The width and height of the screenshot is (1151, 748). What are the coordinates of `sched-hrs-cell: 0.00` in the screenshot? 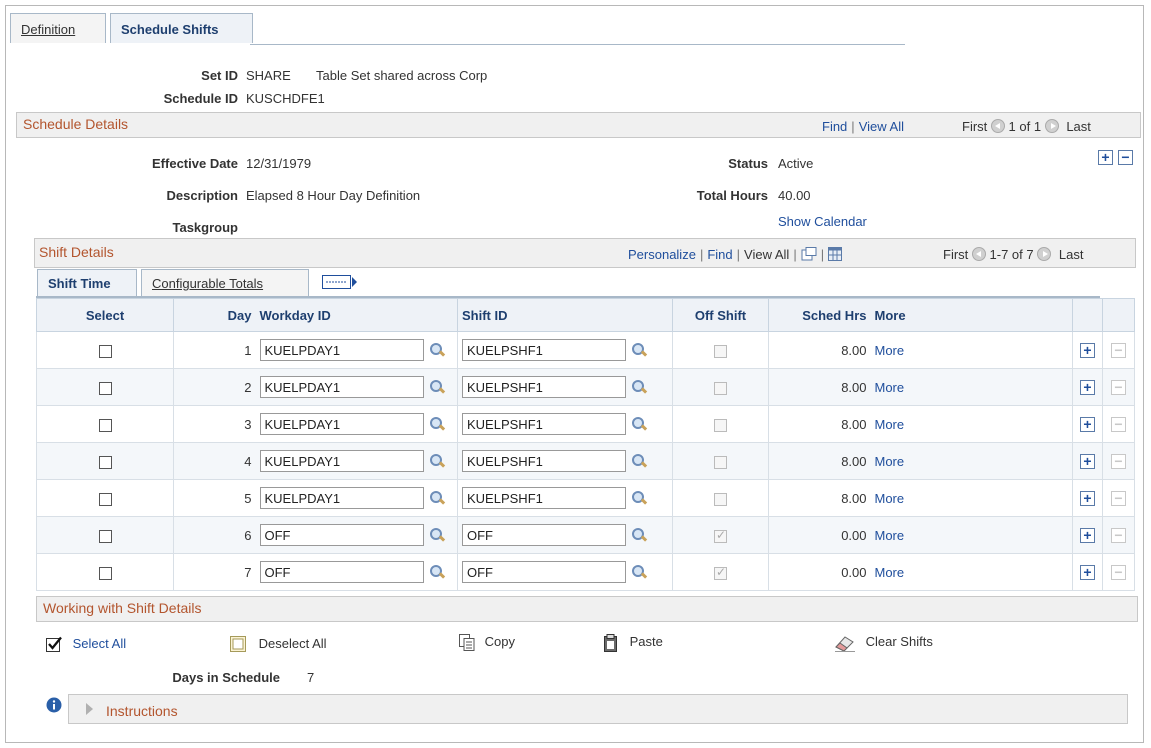 It's located at (819, 572).